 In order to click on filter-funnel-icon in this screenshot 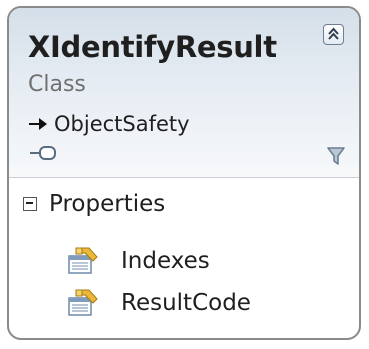, I will do `click(336, 156)`.